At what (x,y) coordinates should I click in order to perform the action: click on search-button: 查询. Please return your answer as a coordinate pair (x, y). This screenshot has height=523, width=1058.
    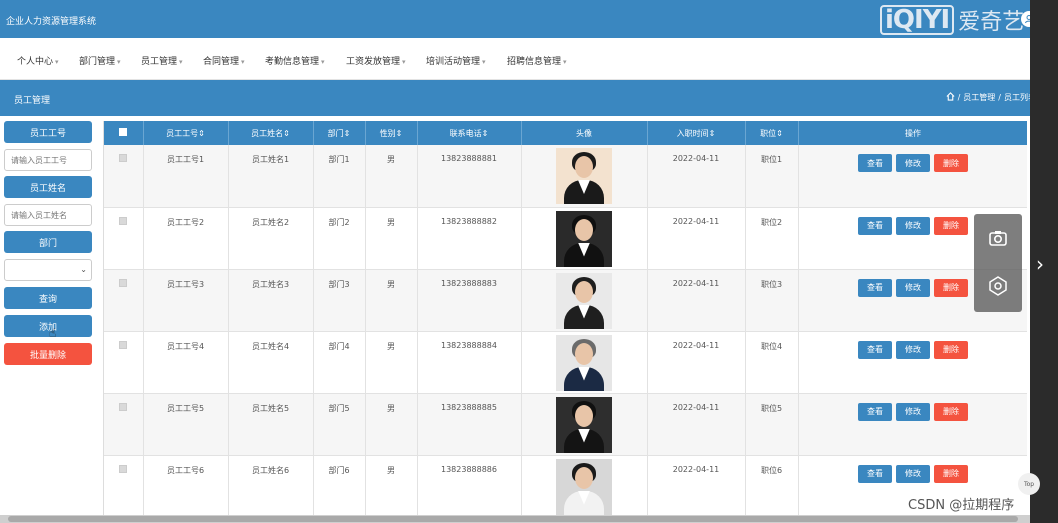
    Looking at the image, I should click on (48, 298).